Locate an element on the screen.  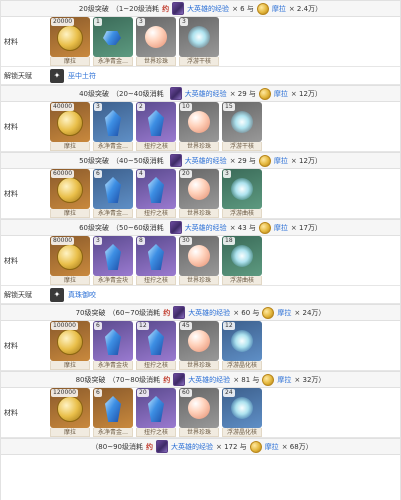
material-qty: 2 is located at coordinates (141, 107).